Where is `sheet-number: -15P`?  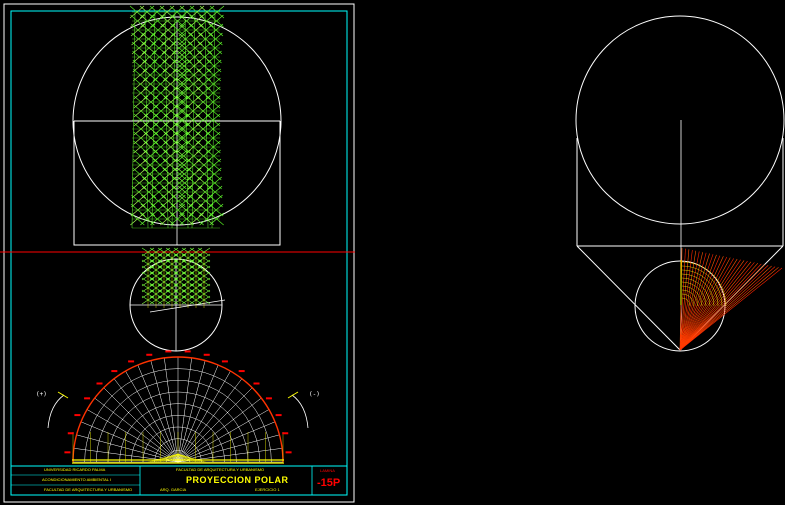 sheet-number: -15P is located at coordinates (329, 483).